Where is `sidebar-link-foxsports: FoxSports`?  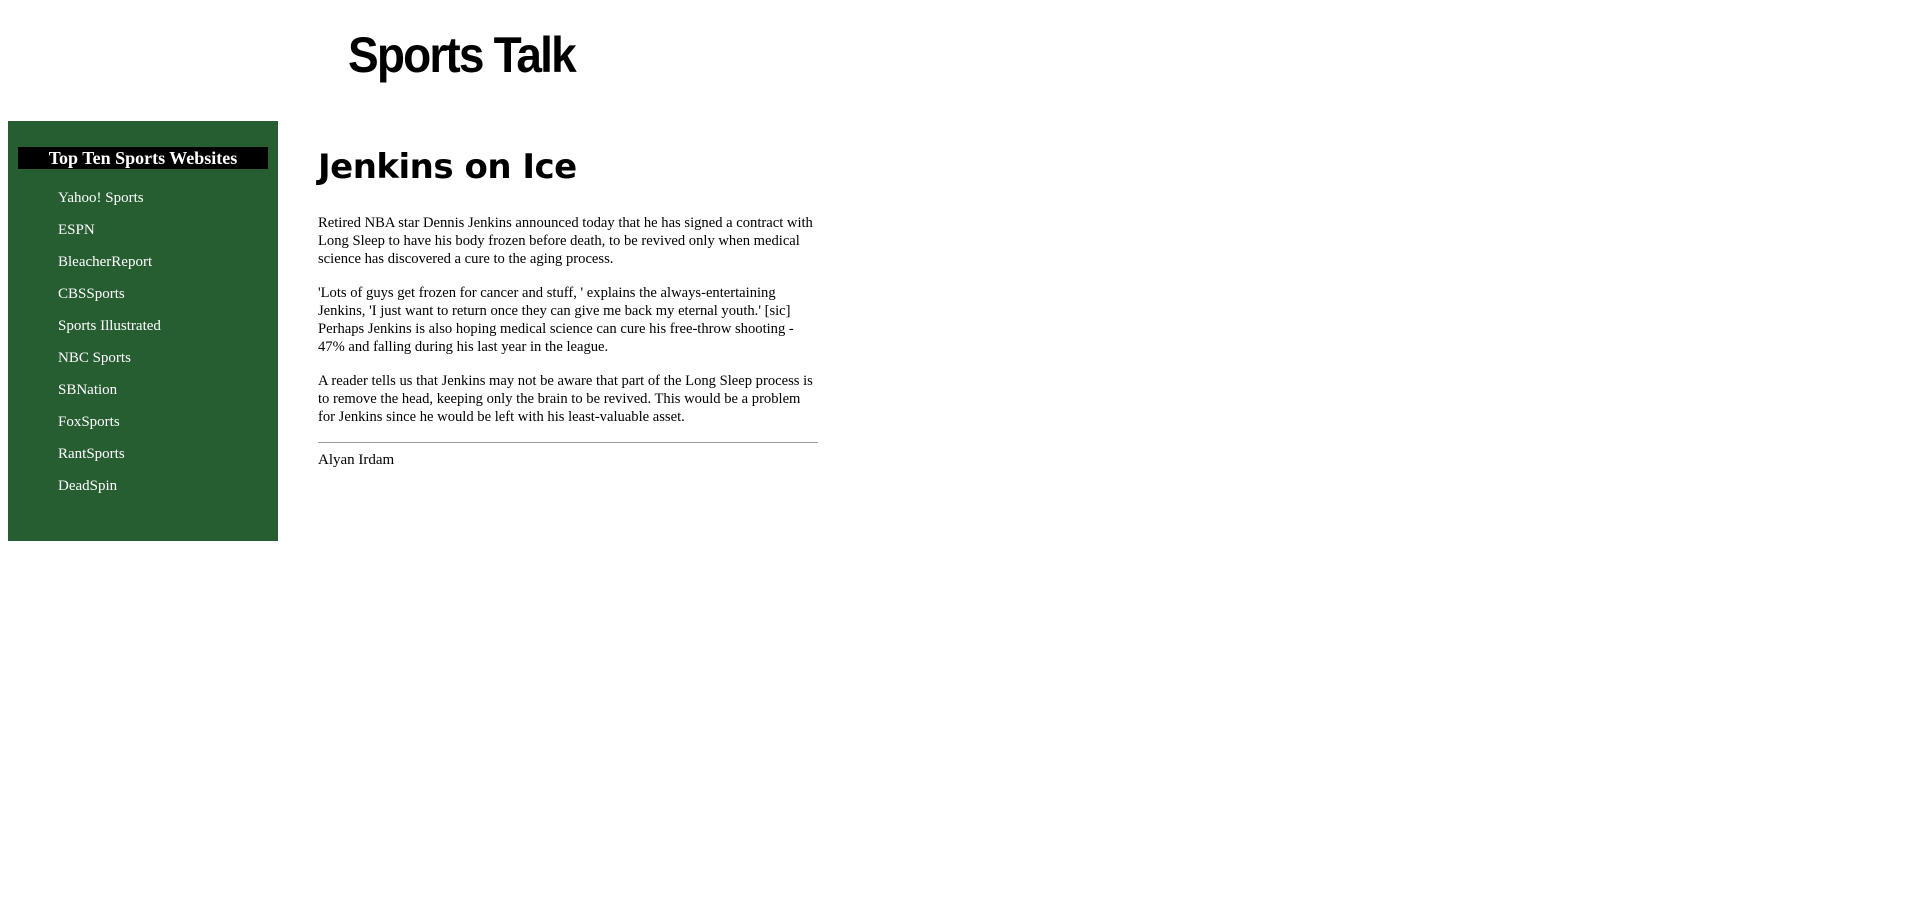
sidebar-link-foxsports: FoxSports is located at coordinates (89, 422).